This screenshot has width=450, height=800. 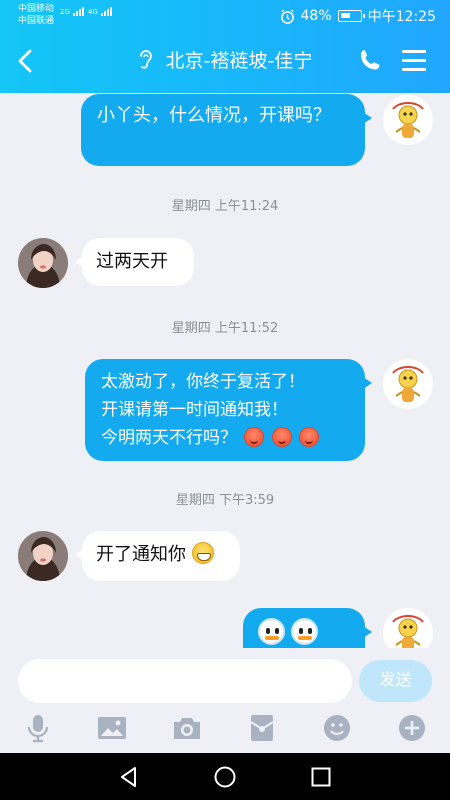 I want to click on input-bar: 发送, so click(x=225, y=700).